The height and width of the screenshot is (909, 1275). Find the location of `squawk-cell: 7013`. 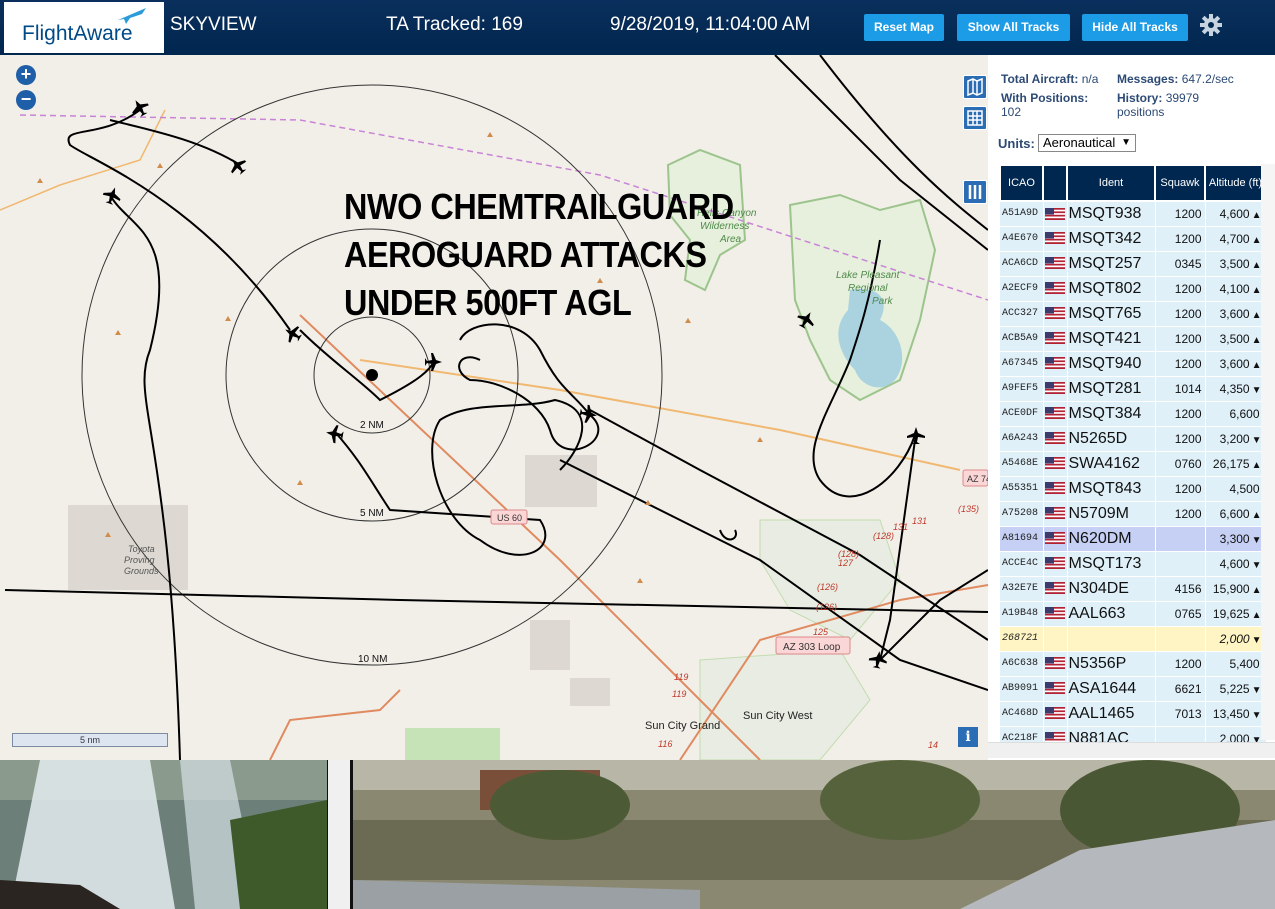

squawk-cell: 7013 is located at coordinates (1180, 714).